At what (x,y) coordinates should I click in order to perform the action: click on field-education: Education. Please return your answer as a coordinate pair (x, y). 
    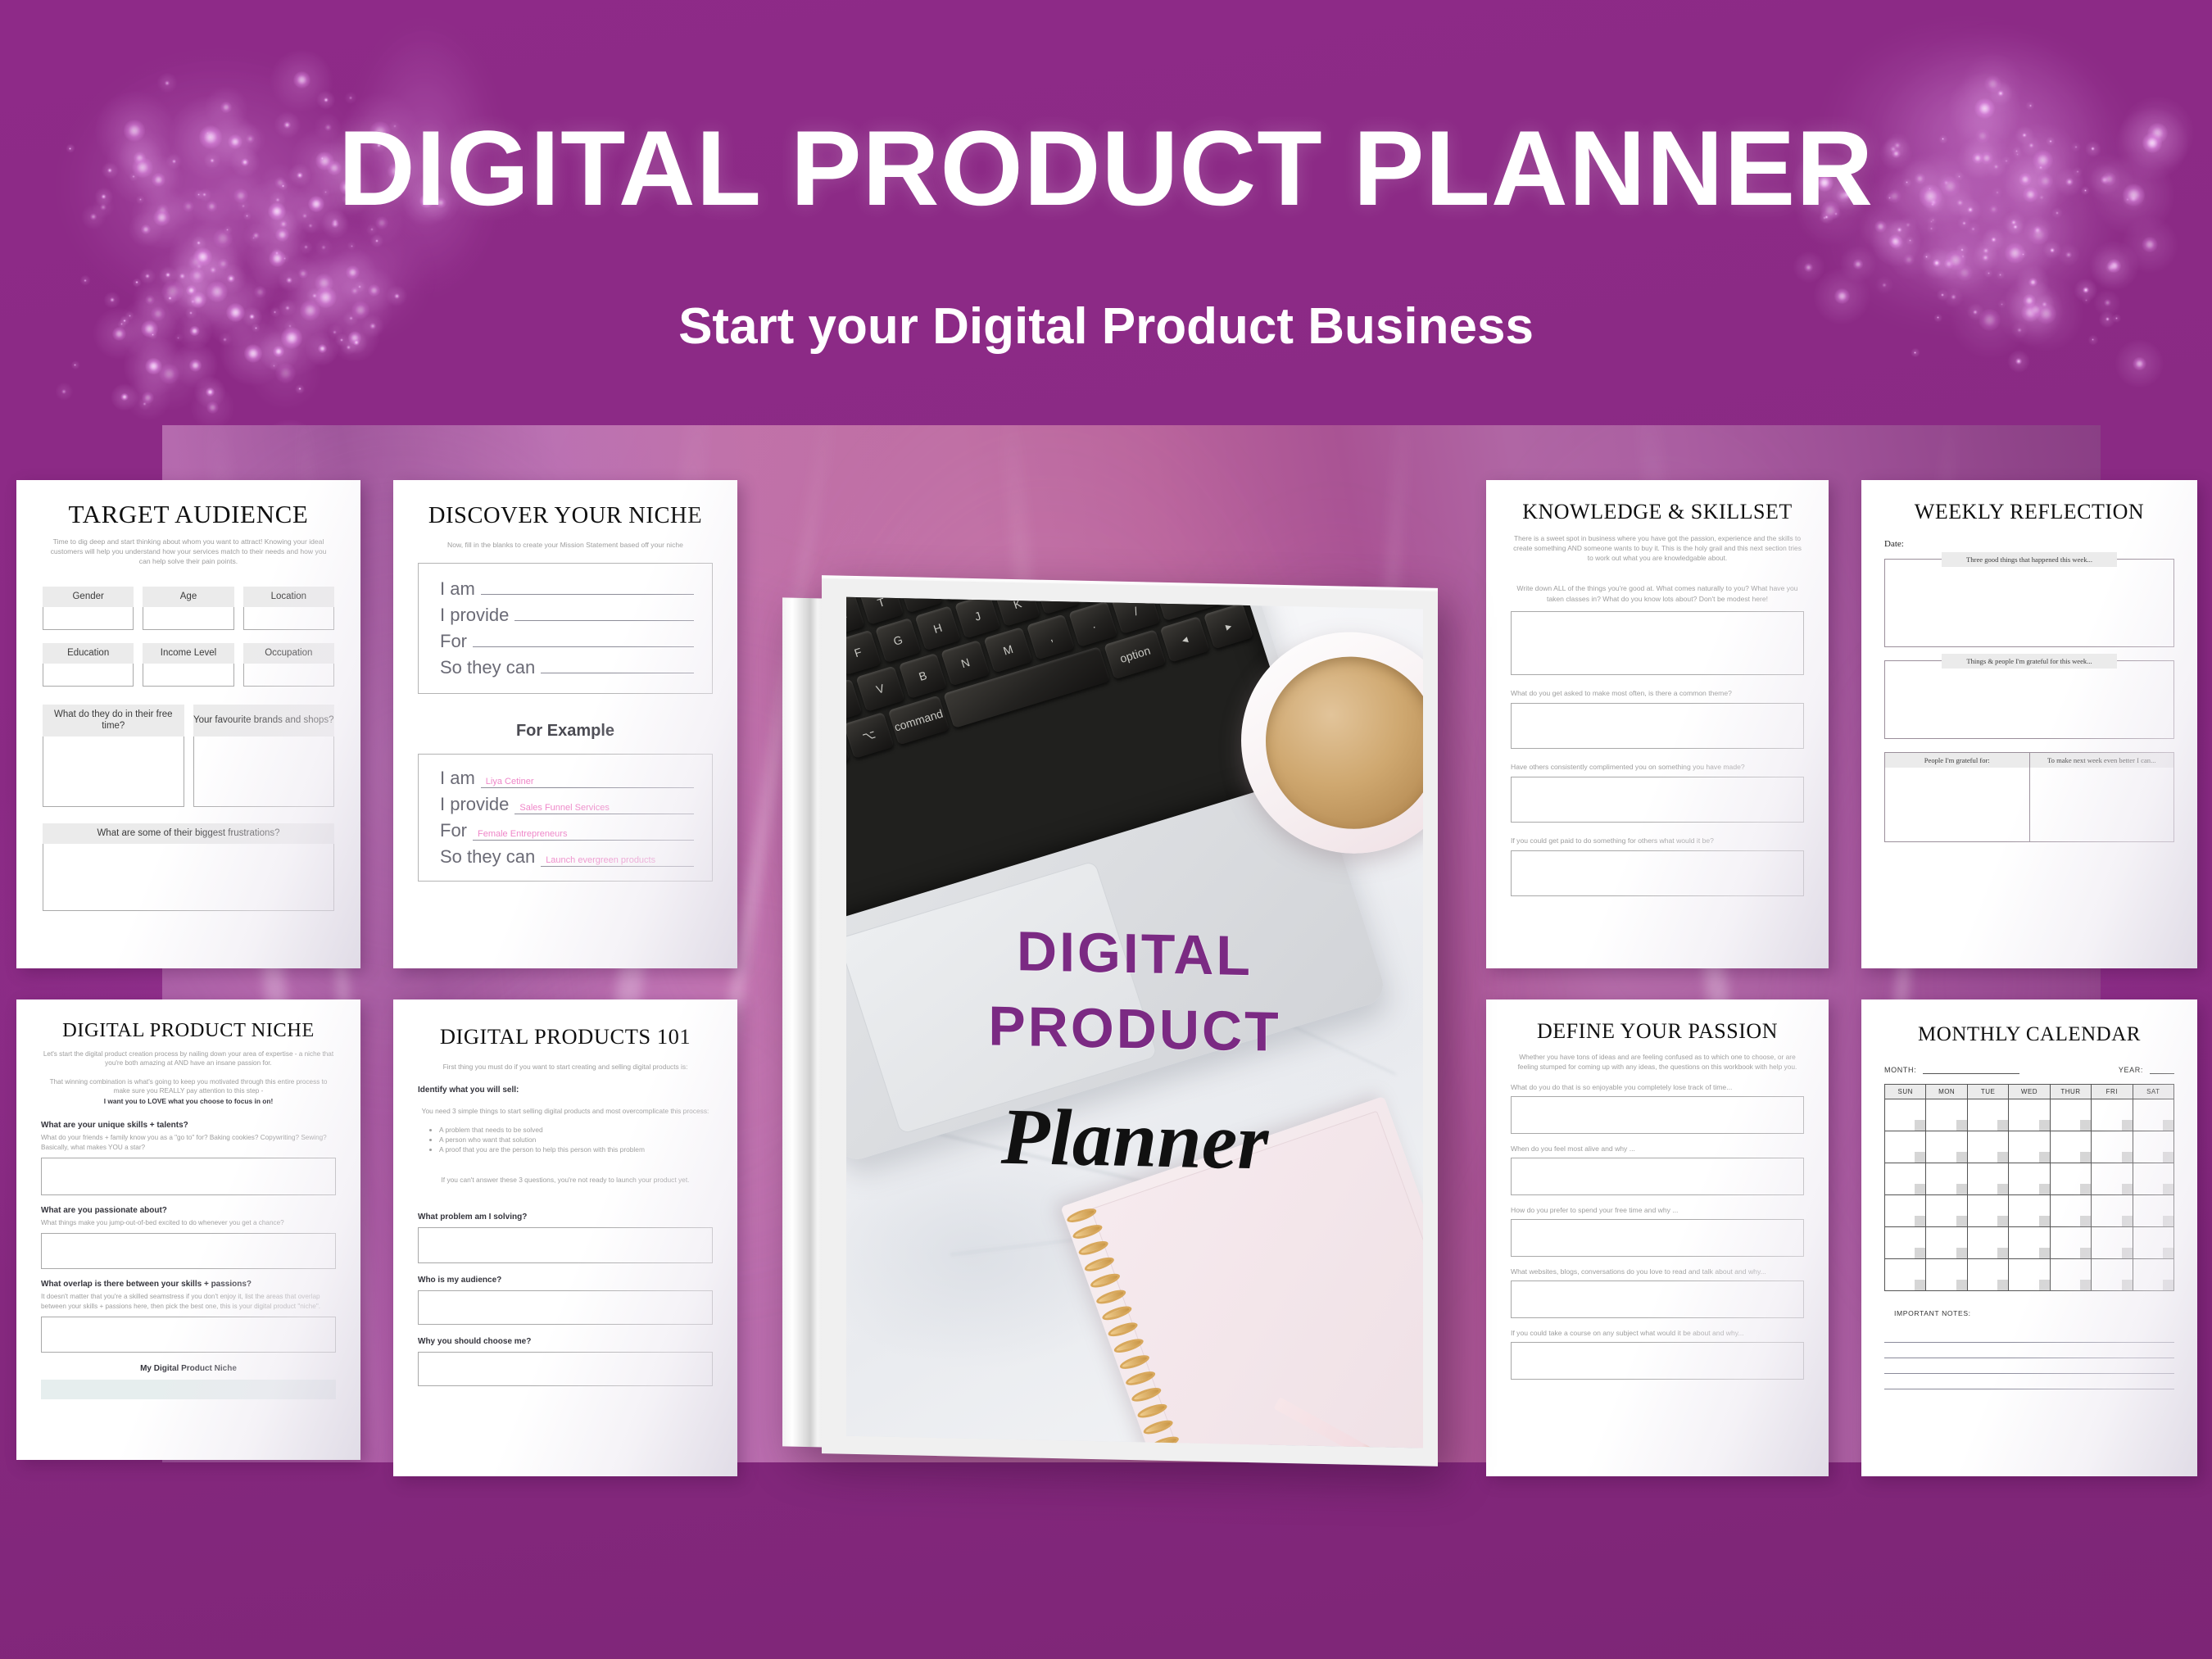
    Looking at the image, I should click on (88, 664).